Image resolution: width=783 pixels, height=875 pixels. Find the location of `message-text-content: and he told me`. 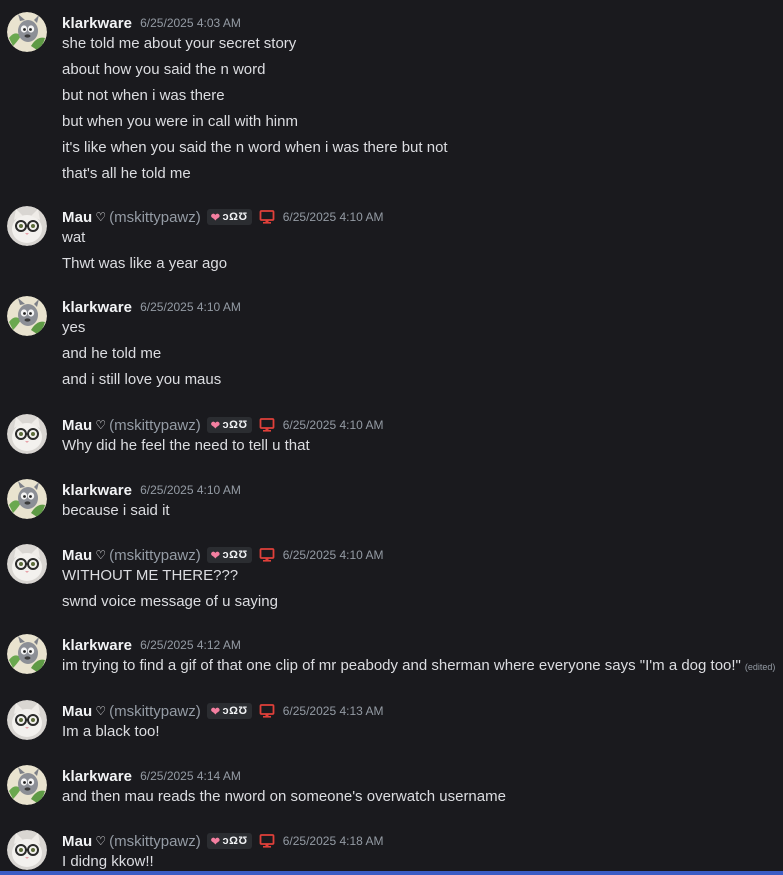

message-text-content: and he told me is located at coordinates (112, 353).